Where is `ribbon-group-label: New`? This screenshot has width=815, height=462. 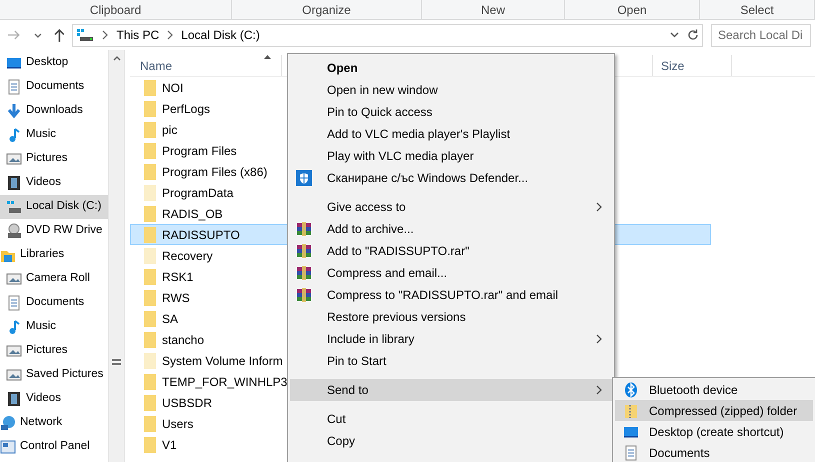 ribbon-group-label: New is located at coordinates (493, 9).